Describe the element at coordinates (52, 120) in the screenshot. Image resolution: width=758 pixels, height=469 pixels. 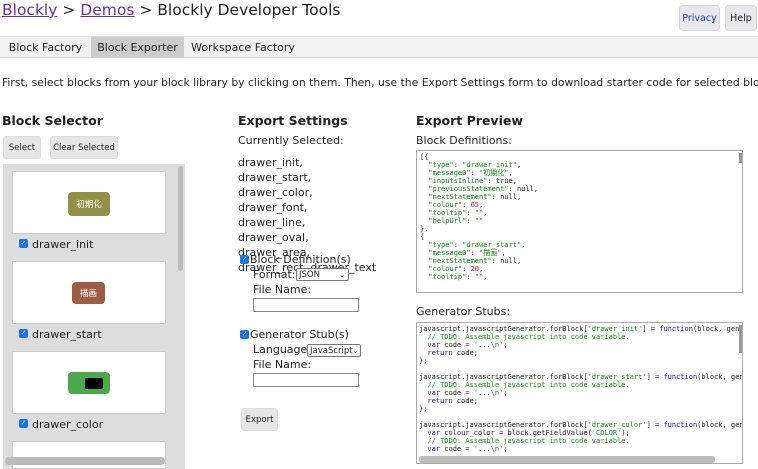
I see `block-selector-title: Block Selector` at that location.